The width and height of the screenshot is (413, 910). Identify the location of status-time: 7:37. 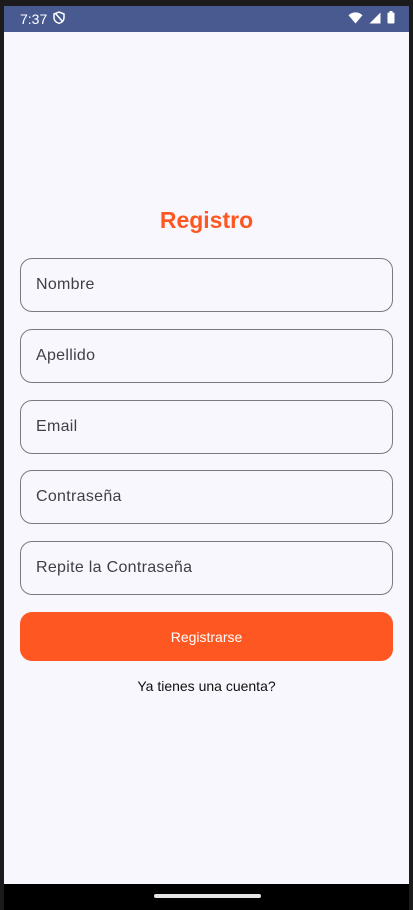
(34, 19).